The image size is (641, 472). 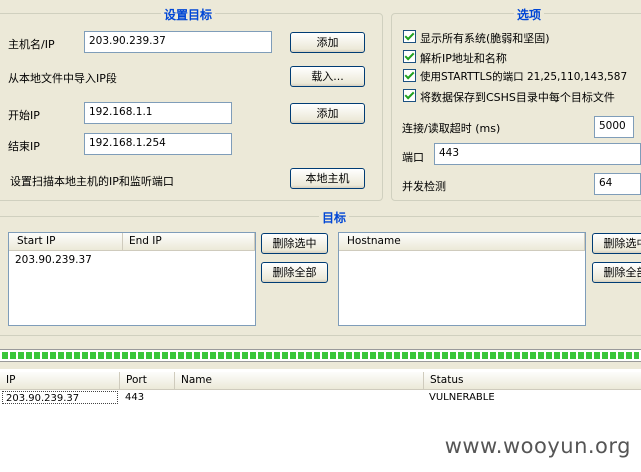 I want to click on resolve-checkbox, so click(x=409, y=56).